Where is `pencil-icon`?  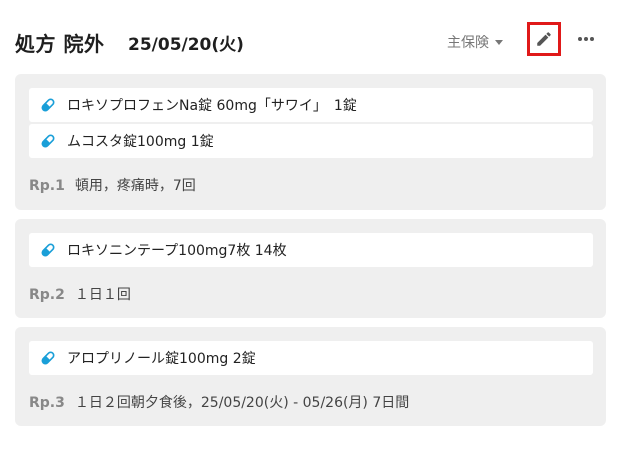
pencil-icon is located at coordinates (544, 39).